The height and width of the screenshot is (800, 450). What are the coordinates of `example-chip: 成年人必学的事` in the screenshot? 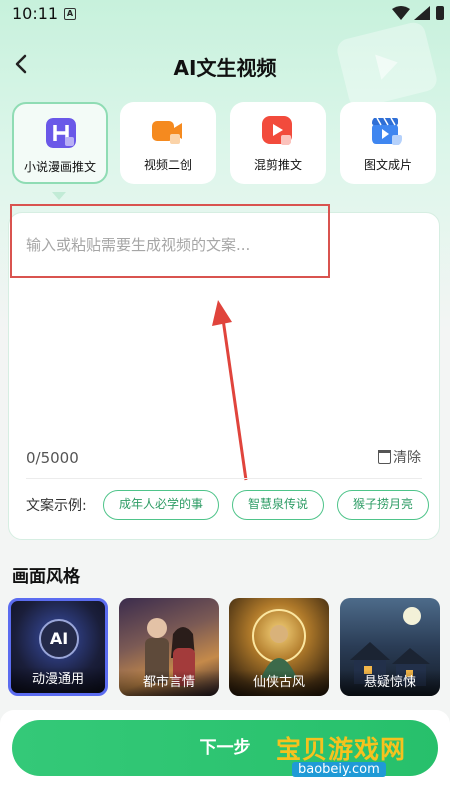 It's located at (161, 505).